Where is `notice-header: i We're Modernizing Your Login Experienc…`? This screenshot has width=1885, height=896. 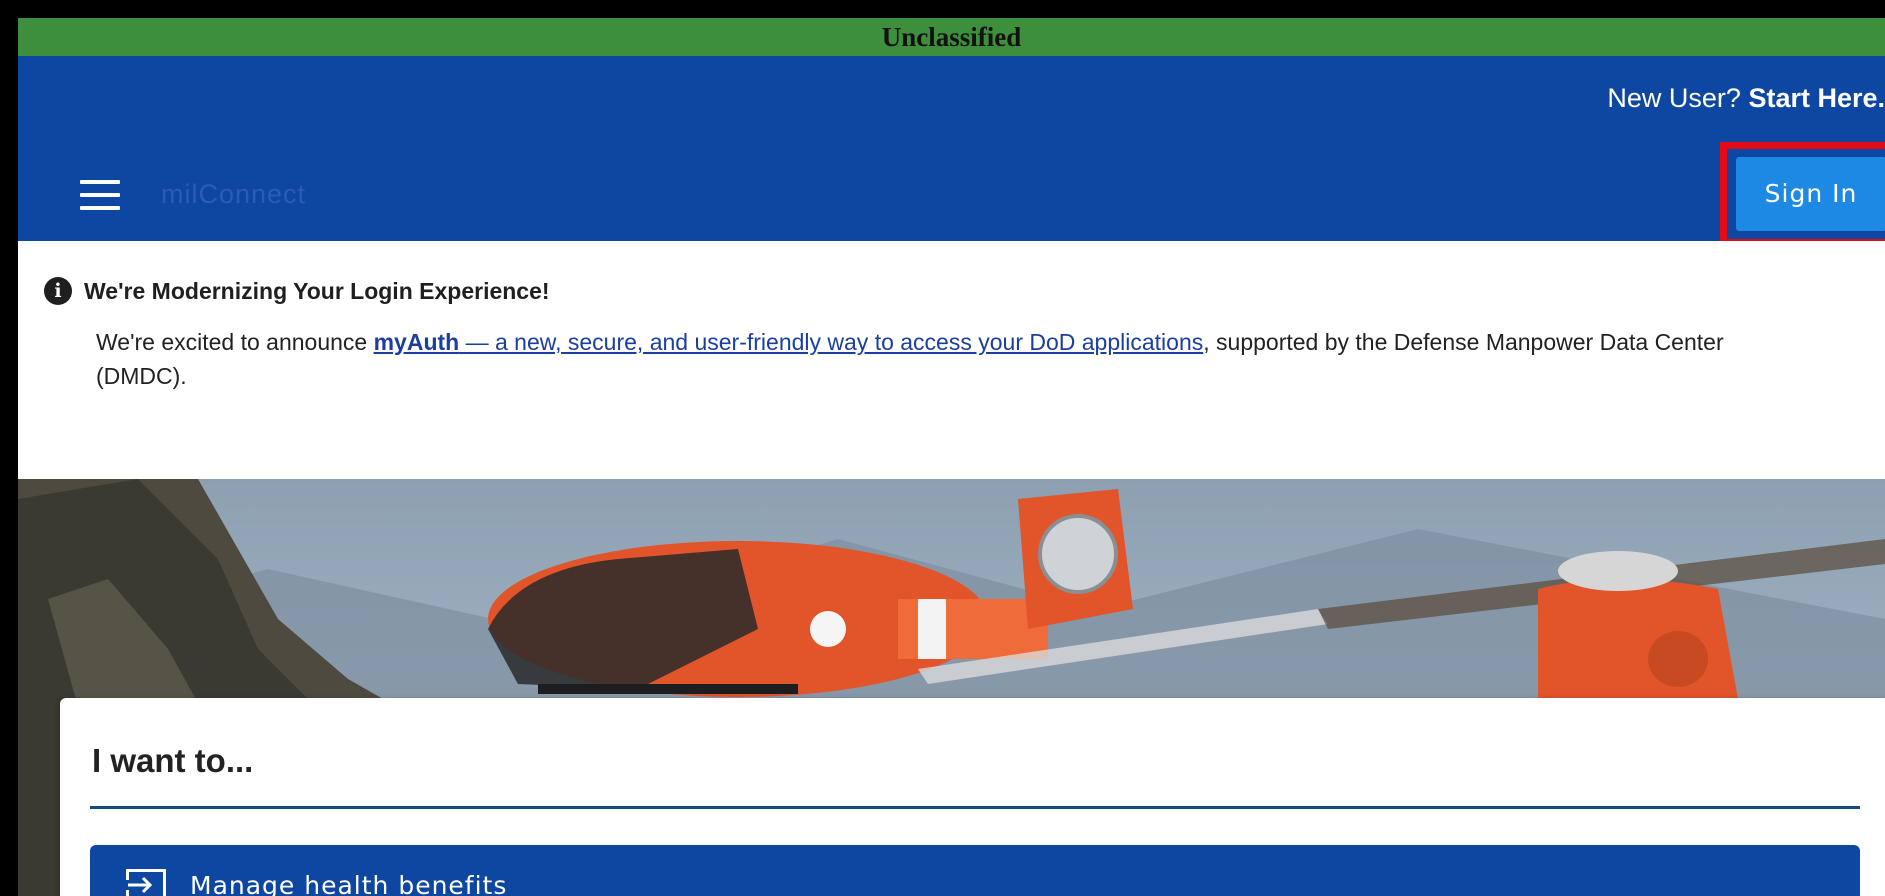
notice-header: i We're Modernizing Your Login Experienc… is located at coordinates (297, 291).